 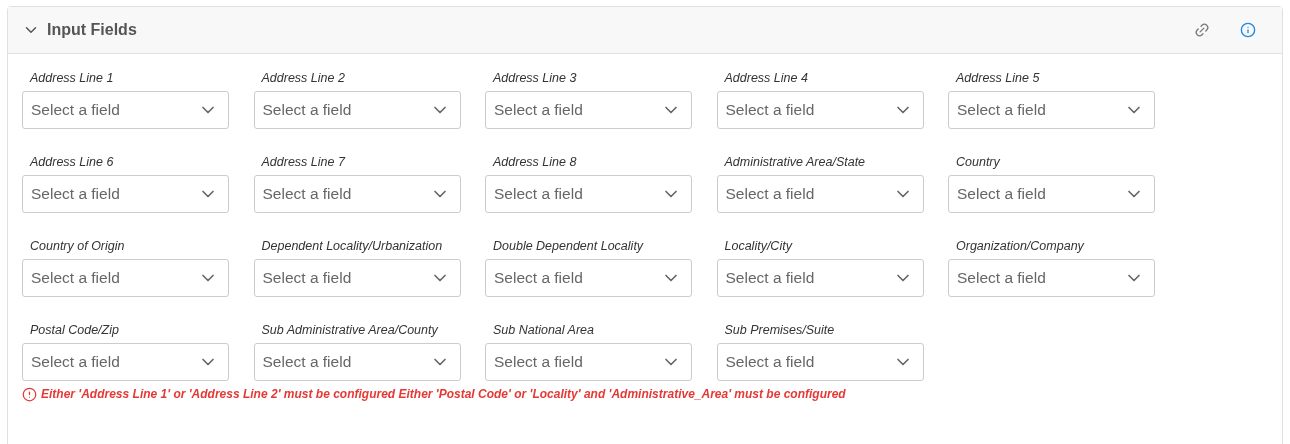 What do you see at coordinates (997, 78) in the screenshot?
I see `field-label: Address Line 5` at bounding box center [997, 78].